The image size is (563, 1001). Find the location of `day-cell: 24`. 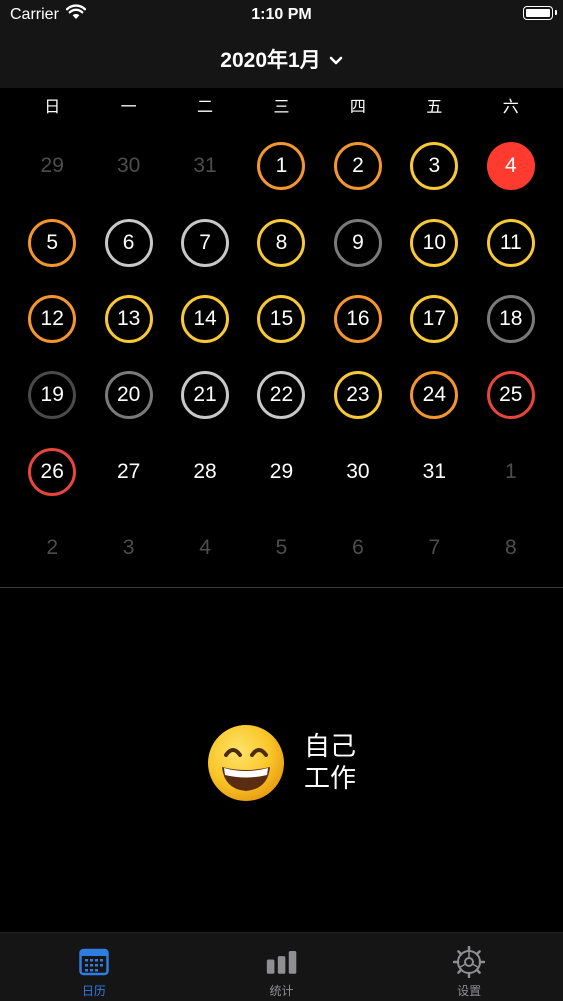

day-cell: 24 is located at coordinates (434, 395).